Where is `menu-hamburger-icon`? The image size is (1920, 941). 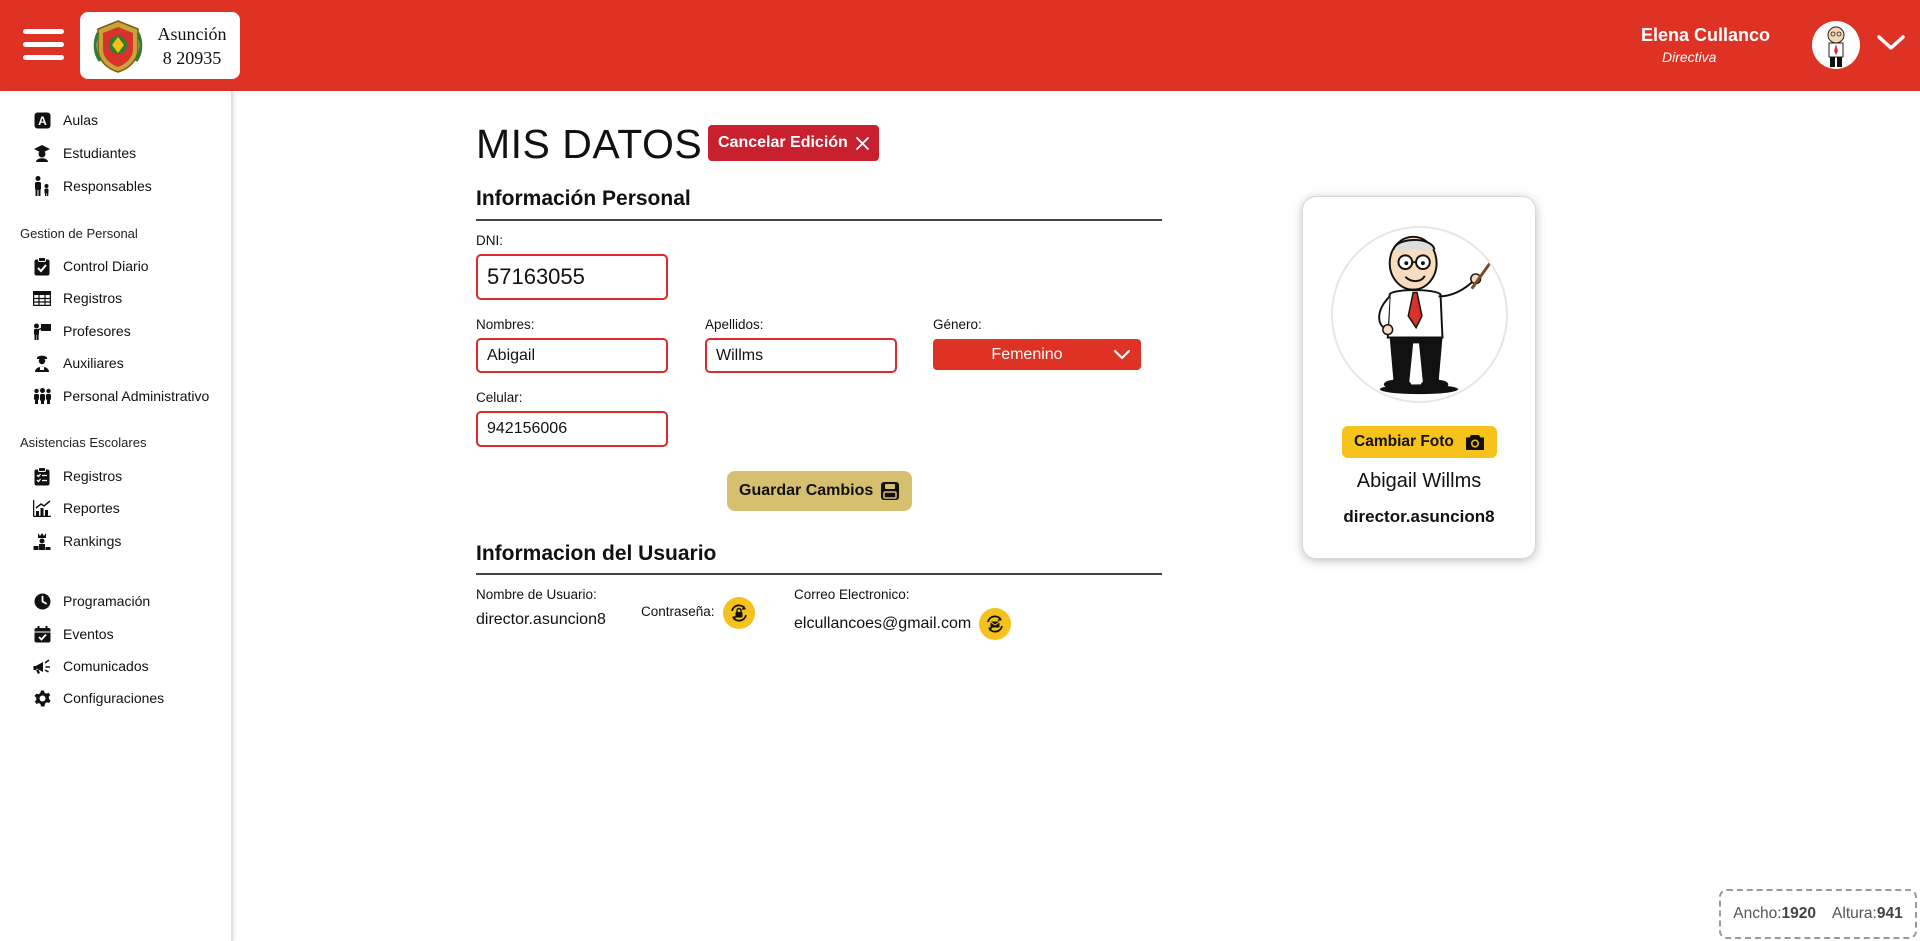 menu-hamburger-icon is located at coordinates (43, 45).